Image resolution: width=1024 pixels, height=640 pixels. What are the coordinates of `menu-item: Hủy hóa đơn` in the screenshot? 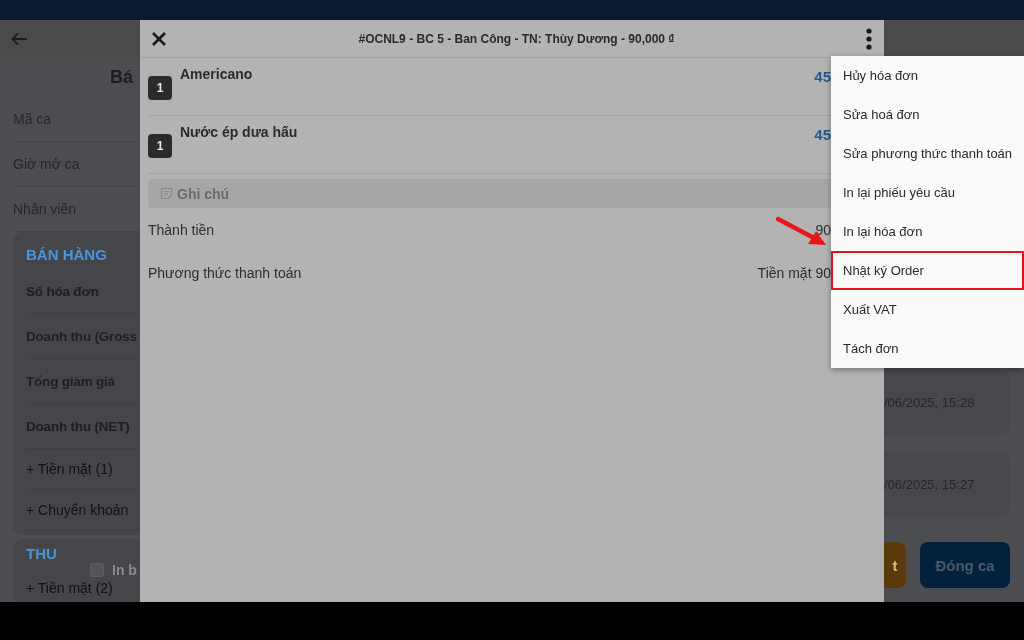 It's located at (927, 75).